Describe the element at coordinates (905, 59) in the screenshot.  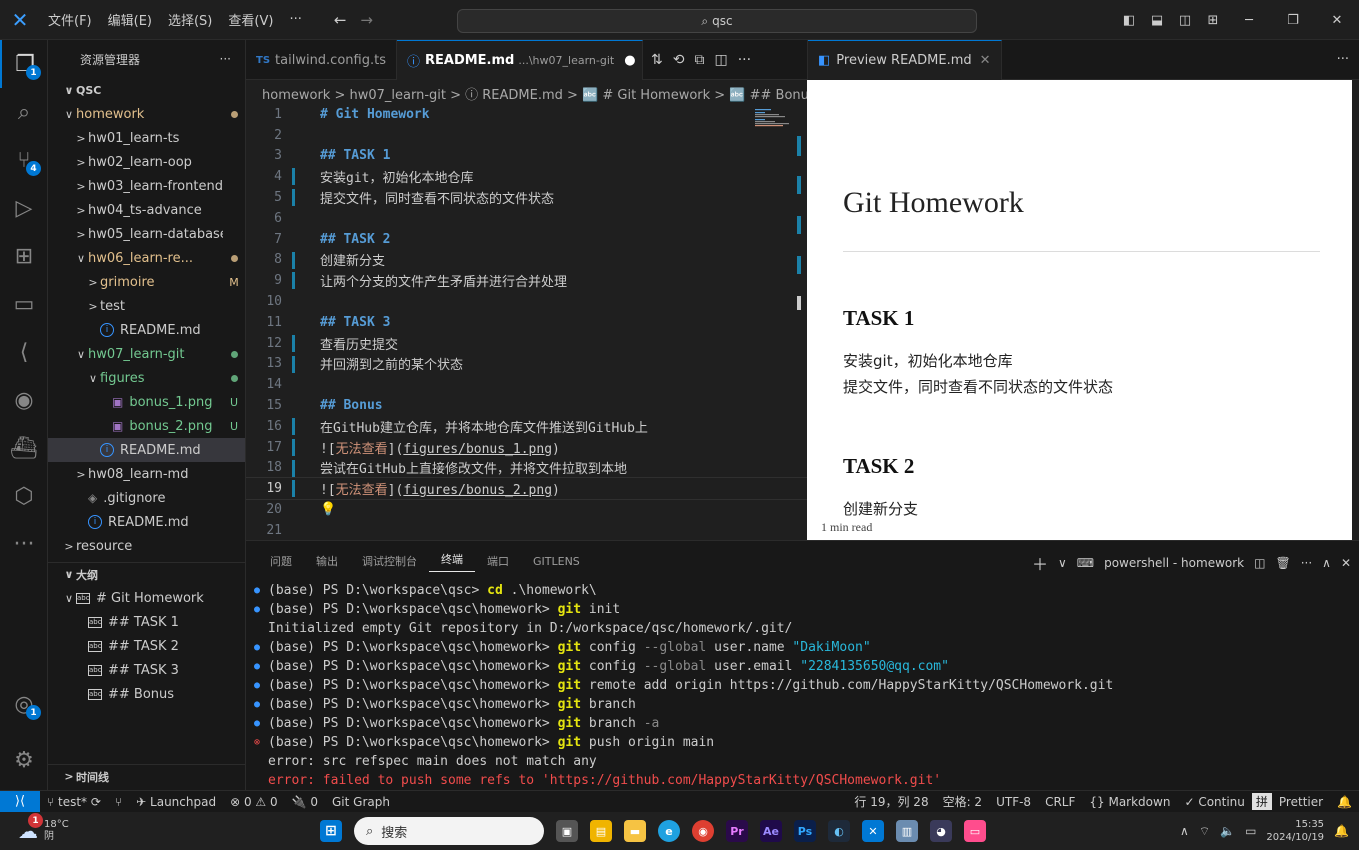
I see `tab-preview-readme: ◧ Preview README.md ✕` at that location.